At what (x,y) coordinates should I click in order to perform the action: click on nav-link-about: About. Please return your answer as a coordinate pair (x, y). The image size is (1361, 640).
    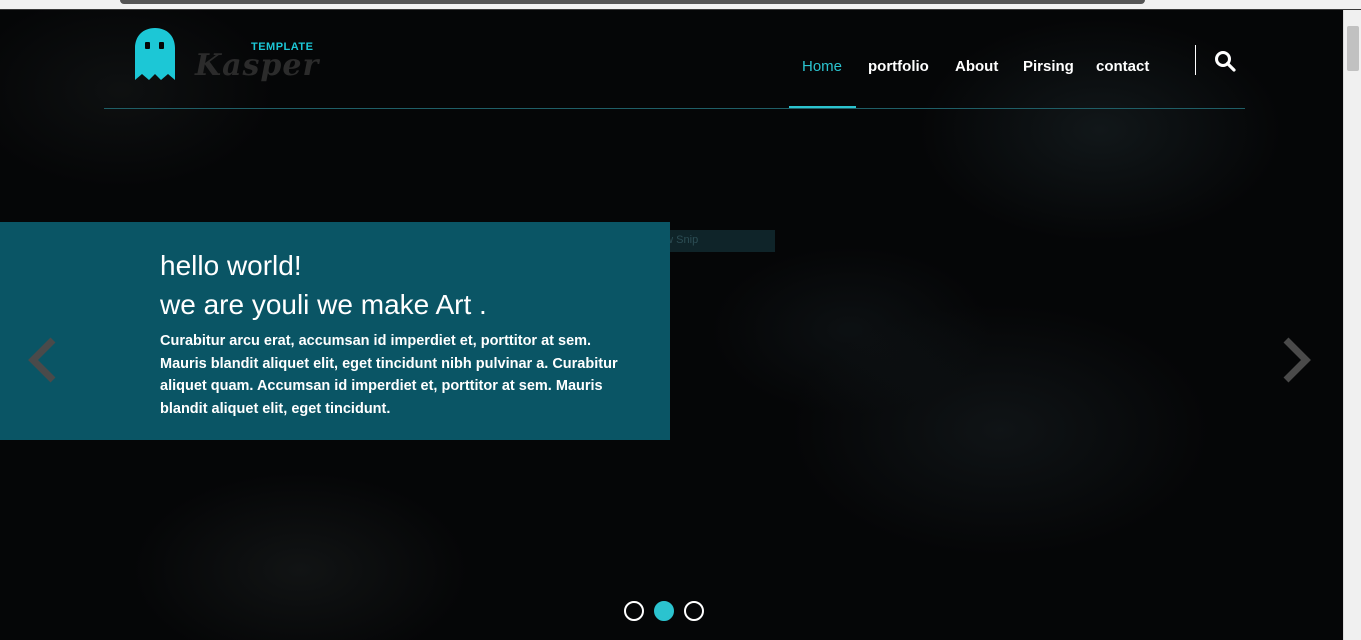
    Looking at the image, I should click on (976, 66).